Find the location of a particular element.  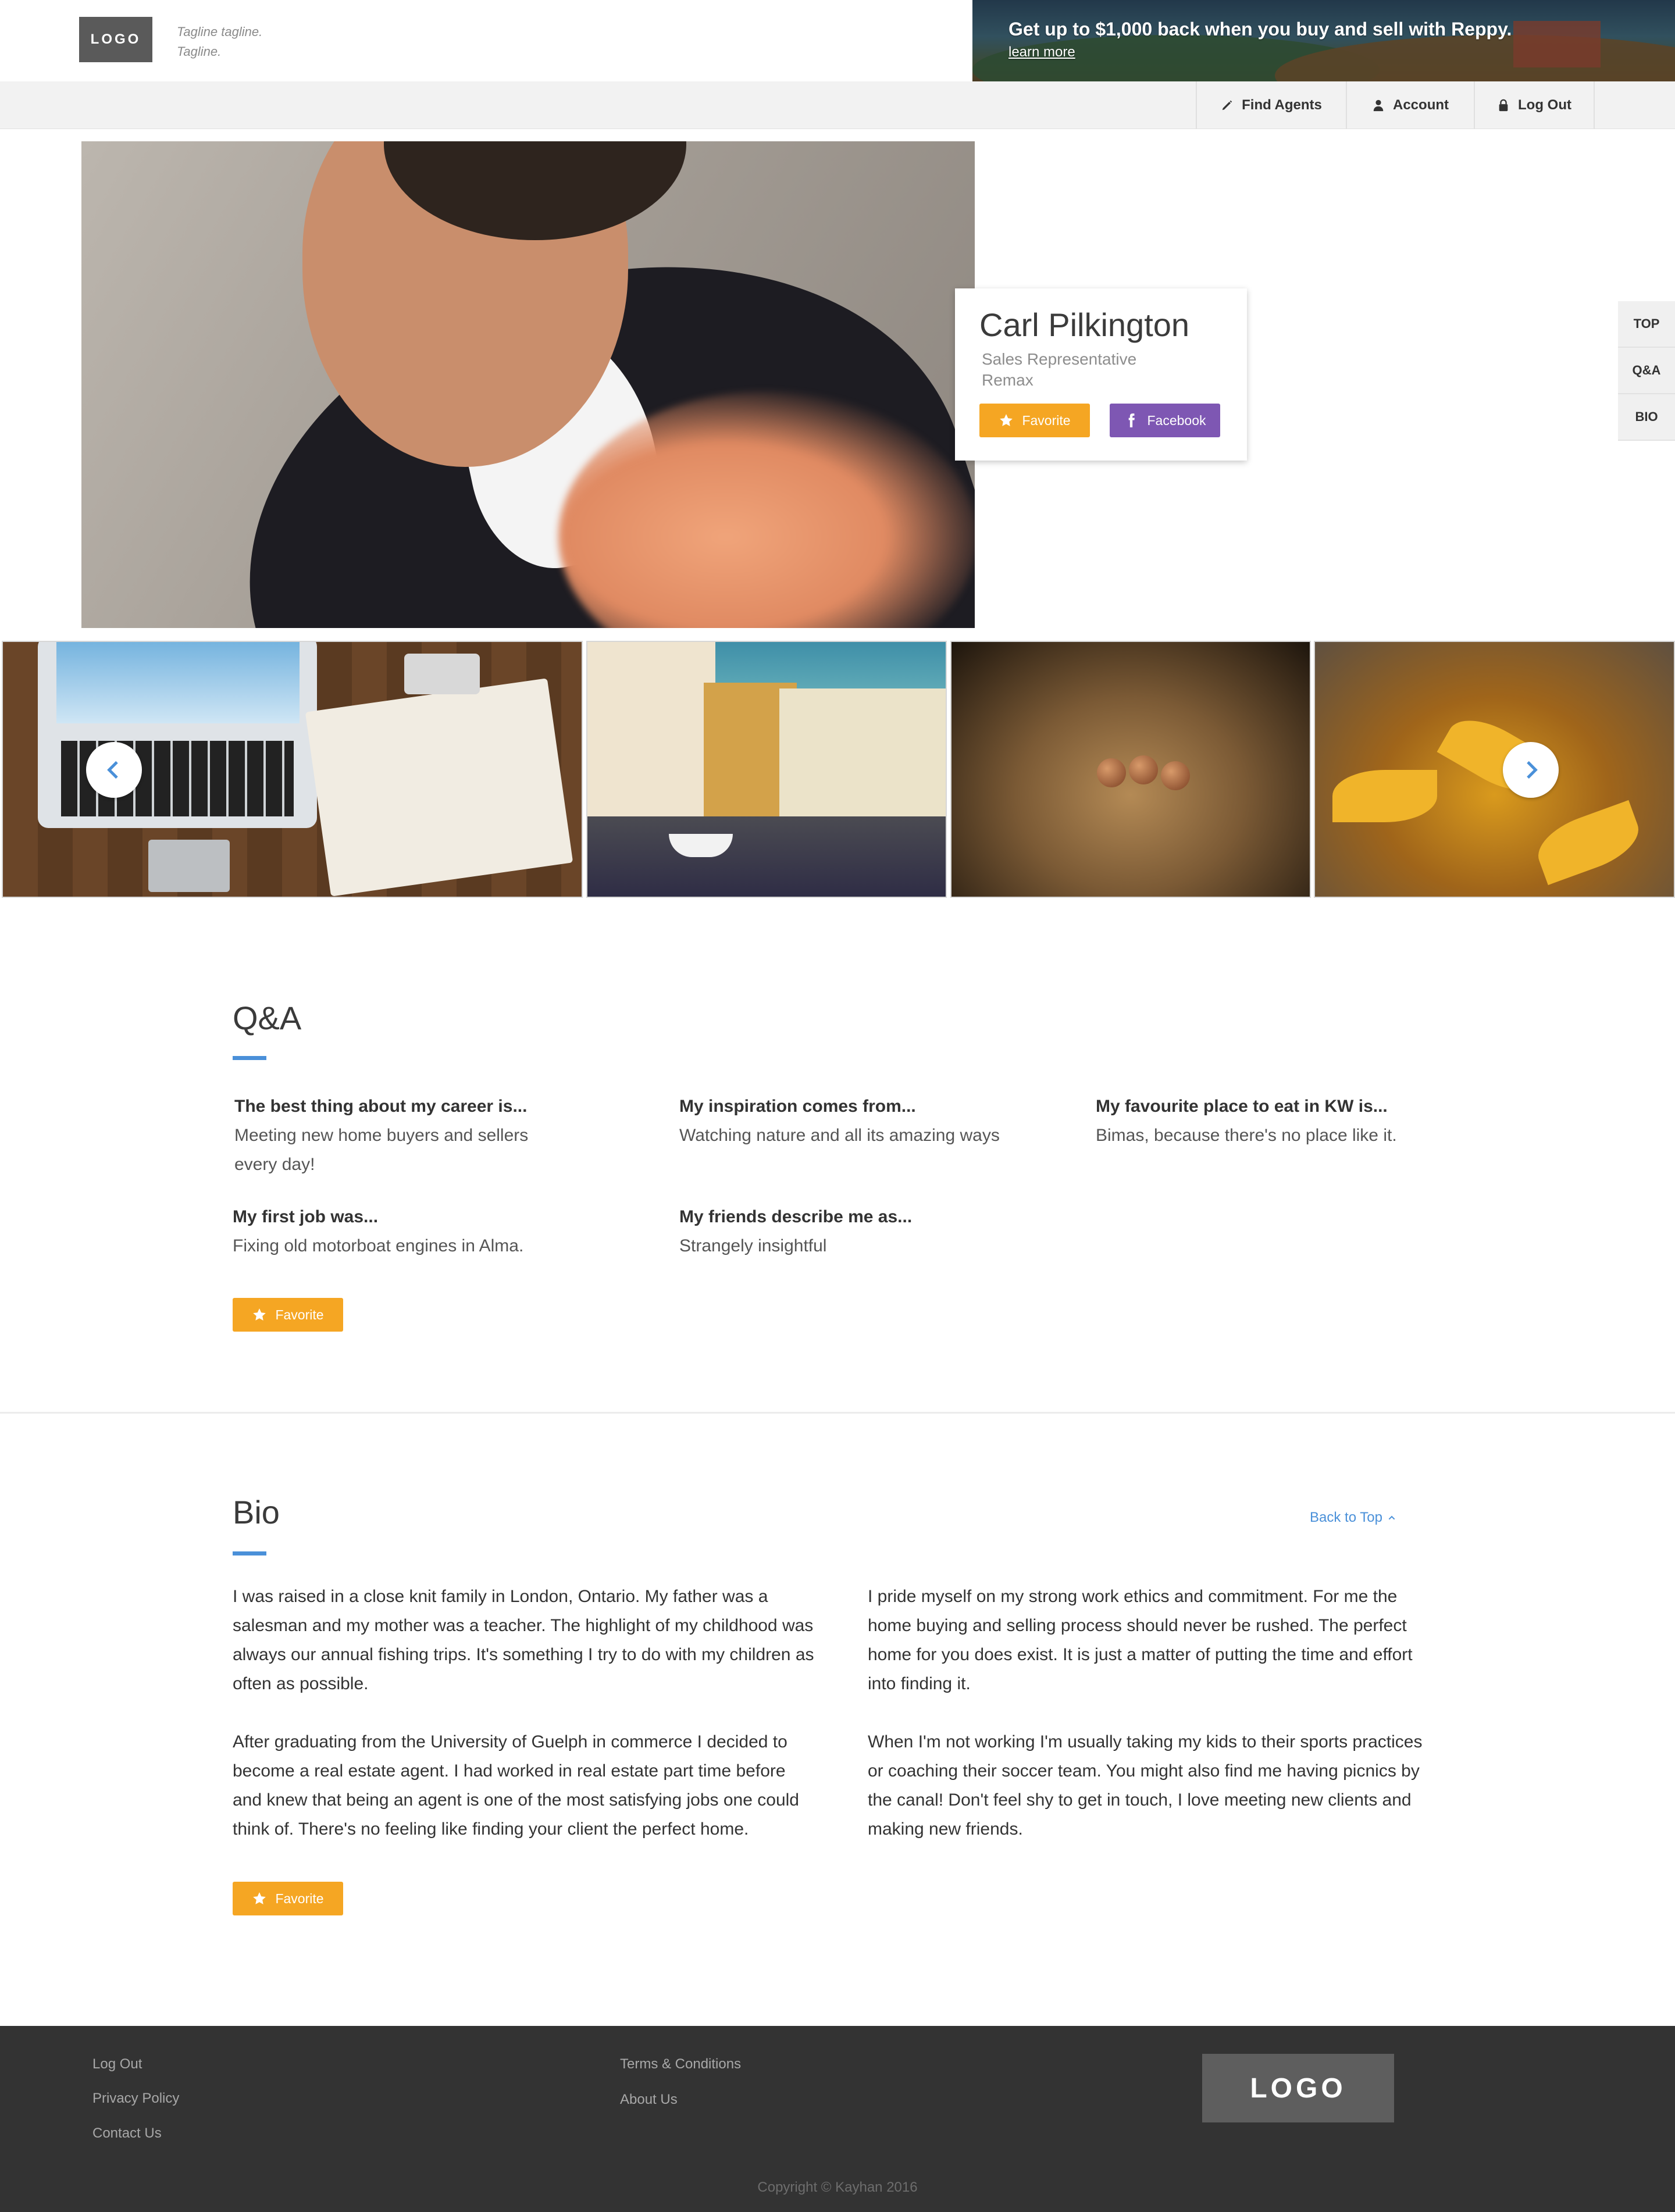

qa-favorite-button: Favorite is located at coordinates (288, 1315).